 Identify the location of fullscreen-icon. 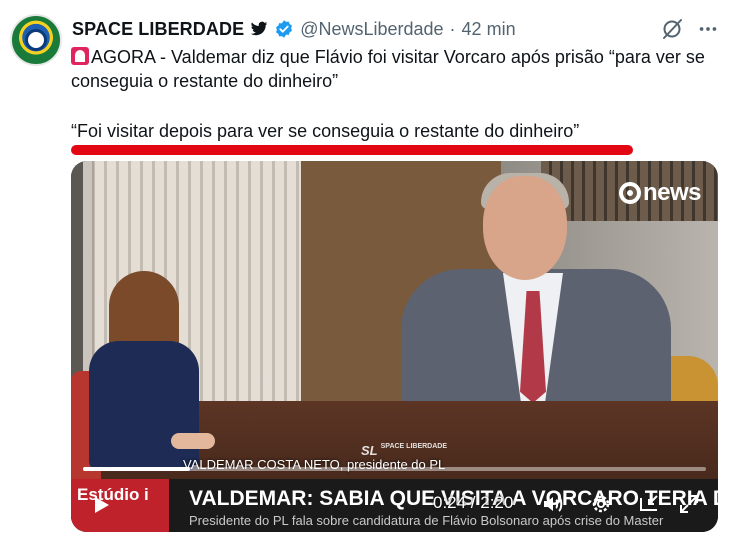
(689, 504).